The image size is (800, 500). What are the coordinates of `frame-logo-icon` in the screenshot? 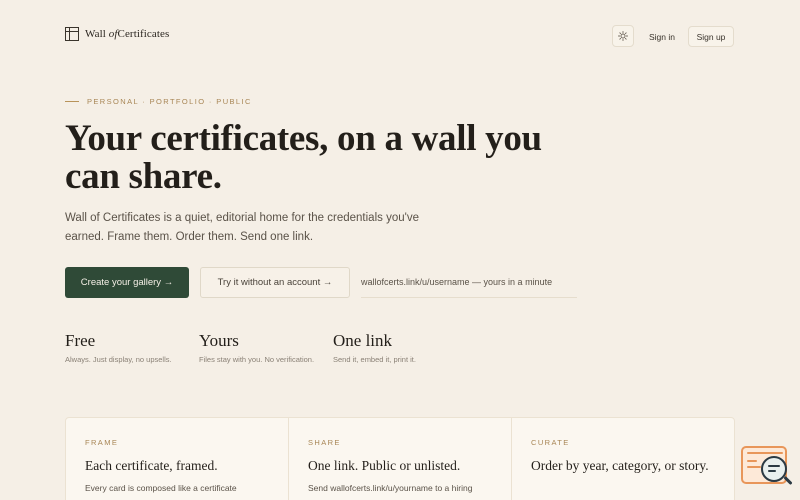 It's located at (72, 34).